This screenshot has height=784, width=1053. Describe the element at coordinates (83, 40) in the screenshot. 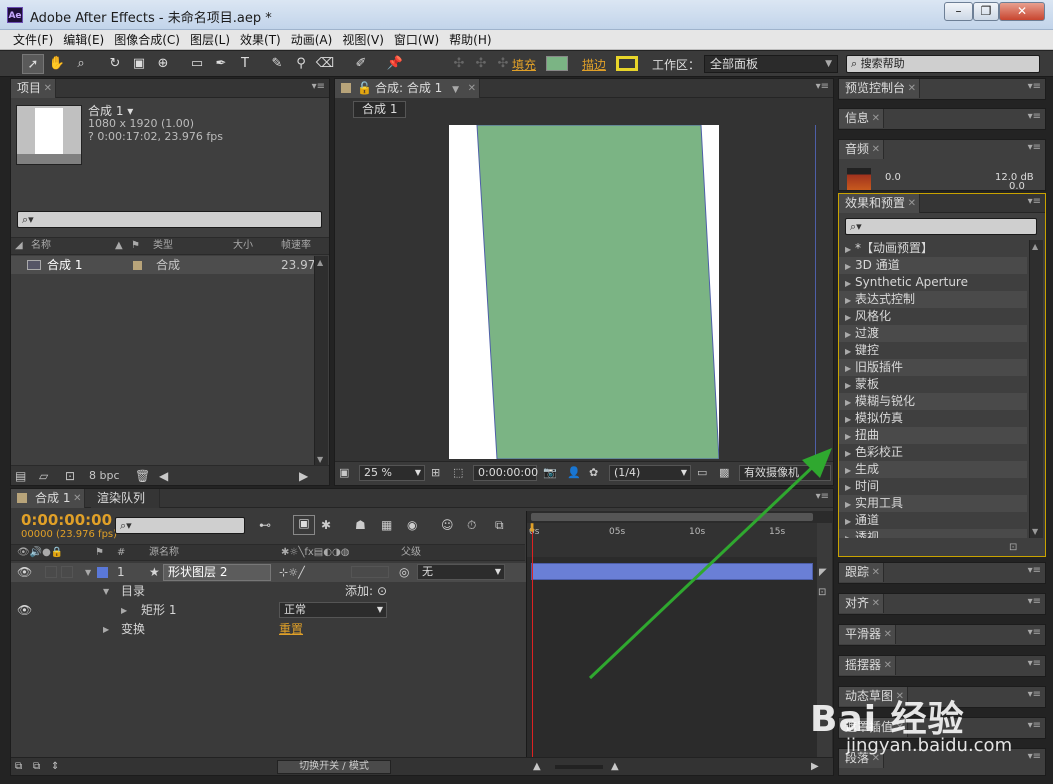

I see `menu-item-1: 编辑(E)` at that location.